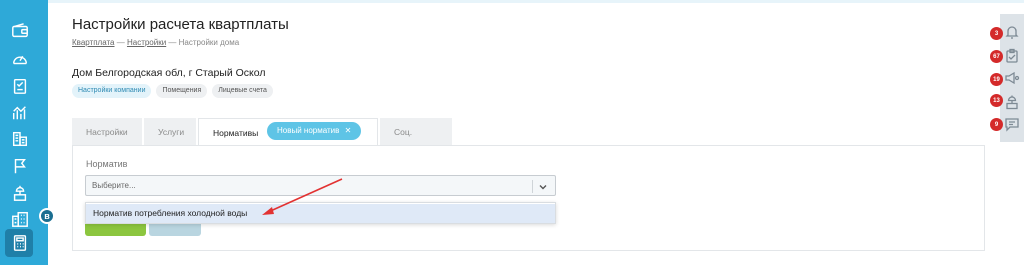  Describe the element at coordinates (1012, 56) in the screenshot. I see `clipboard-icon` at that location.